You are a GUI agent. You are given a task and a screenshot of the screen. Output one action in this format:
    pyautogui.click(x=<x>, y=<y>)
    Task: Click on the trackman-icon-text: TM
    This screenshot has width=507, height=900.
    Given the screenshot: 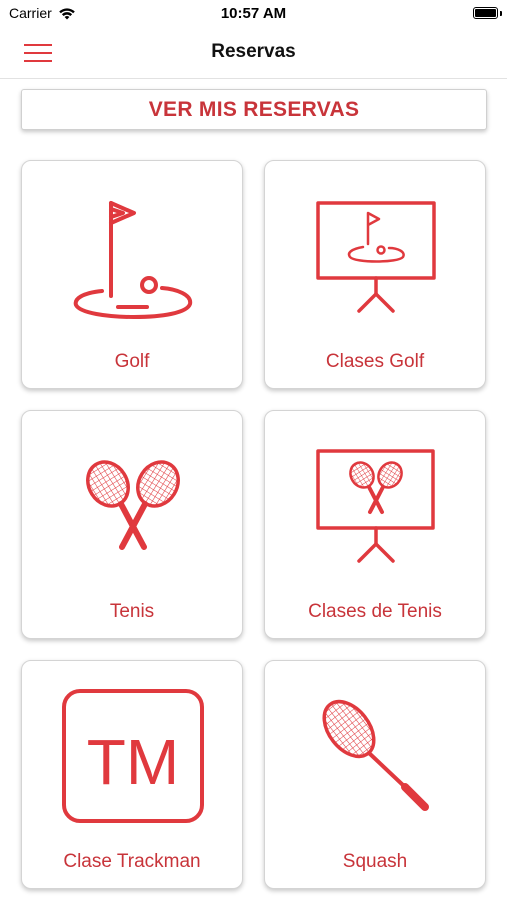 What is the action you would take?
    pyautogui.click(x=133, y=762)
    